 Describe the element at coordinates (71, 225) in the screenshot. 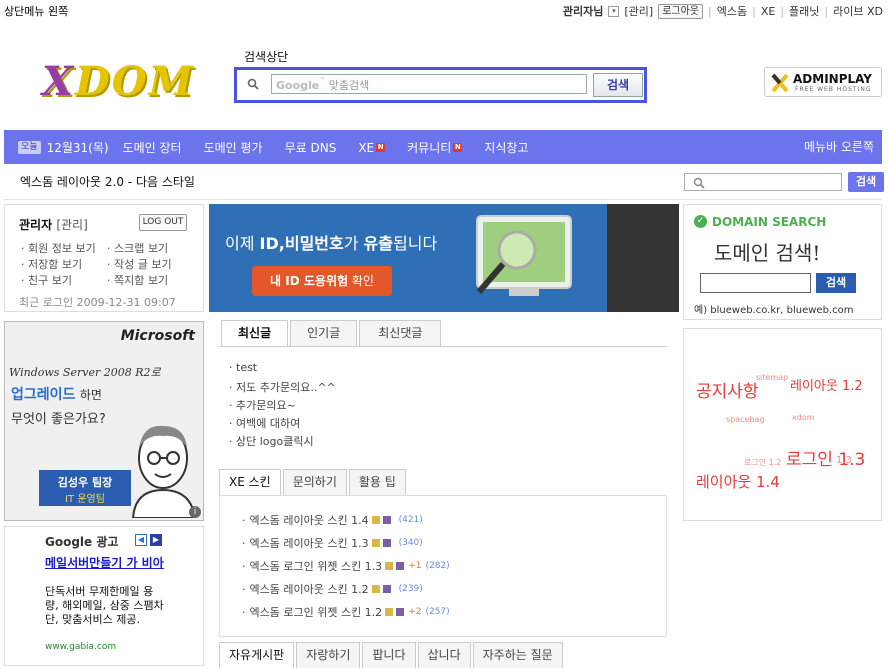

I see `login-admin-link: [관리]` at that location.